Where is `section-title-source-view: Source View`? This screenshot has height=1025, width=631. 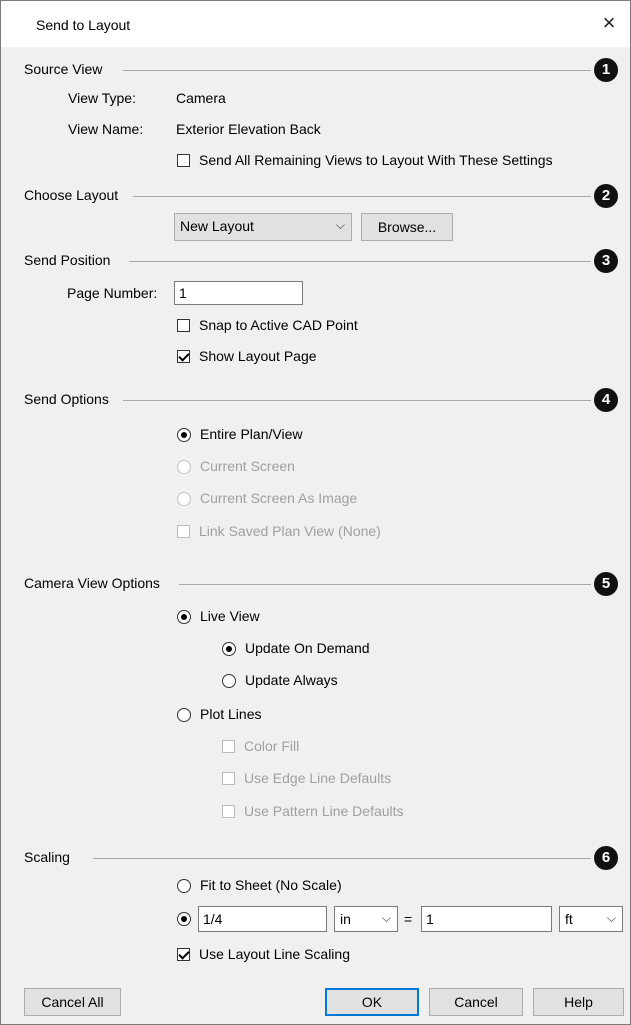
section-title-source-view: Source View is located at coordinates (63, 69).